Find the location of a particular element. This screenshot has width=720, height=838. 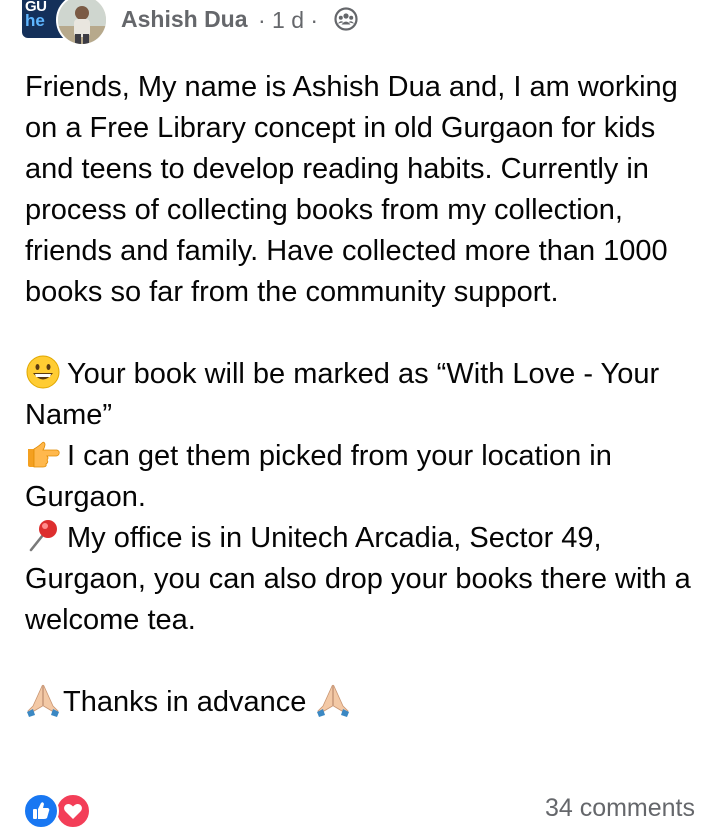

group-avatar-text-2: he is located at coordinates (35, 20).